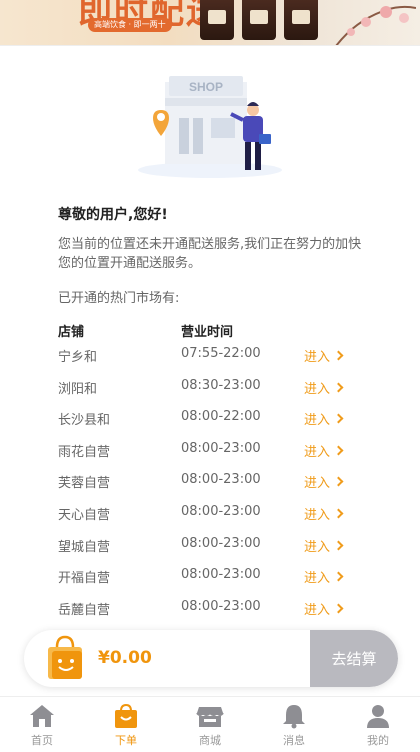 The width and height of the screenshot is (420, 752). Describe the element at coordinates (125, 658) in the screenshot. I see `cart-total-price: ¥0.00` at that location.